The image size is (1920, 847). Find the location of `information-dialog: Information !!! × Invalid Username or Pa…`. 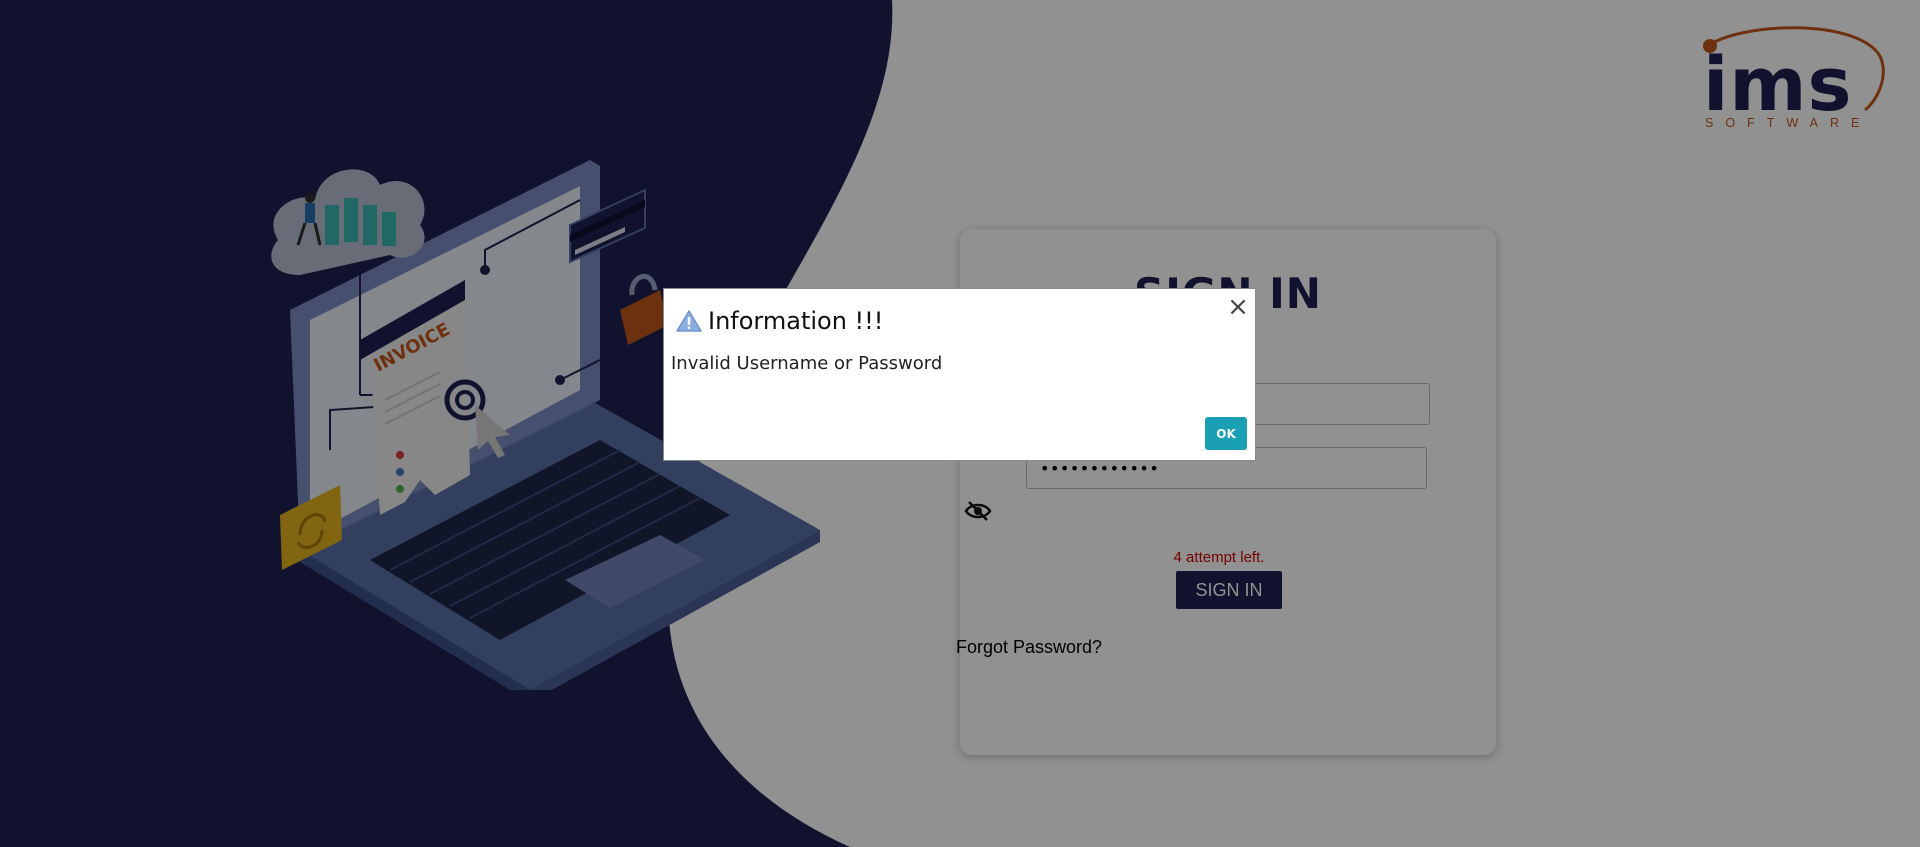

information-dialog: Information !!! × Invalid Username or Pa… is located at coordinates (959, 374).